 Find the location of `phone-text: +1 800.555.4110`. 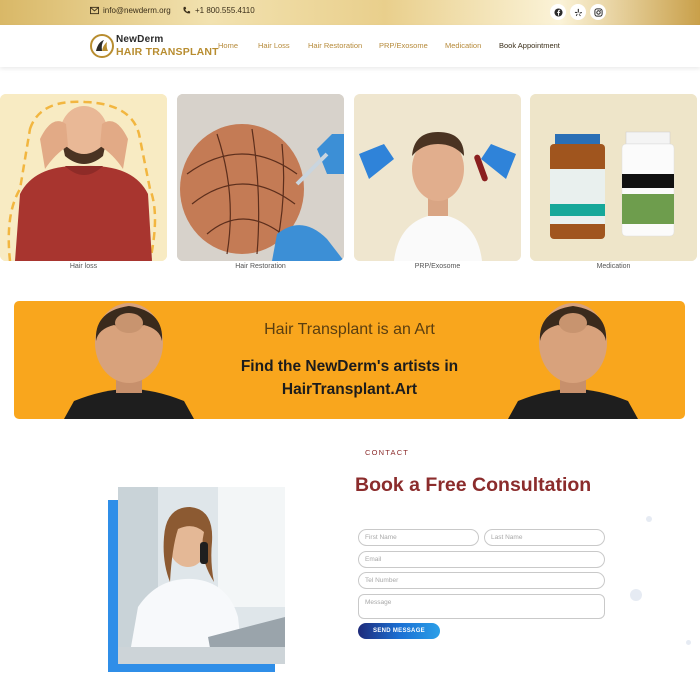

phone-text: +1 800.555.4110 is located at coordinates (225, 10).